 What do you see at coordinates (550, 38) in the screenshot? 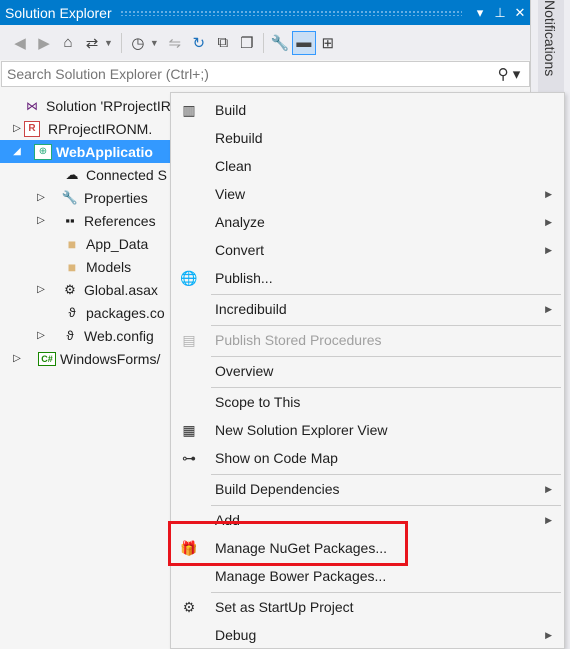
I see `notifications-label: Notifications` at bounding box center [550, 38].